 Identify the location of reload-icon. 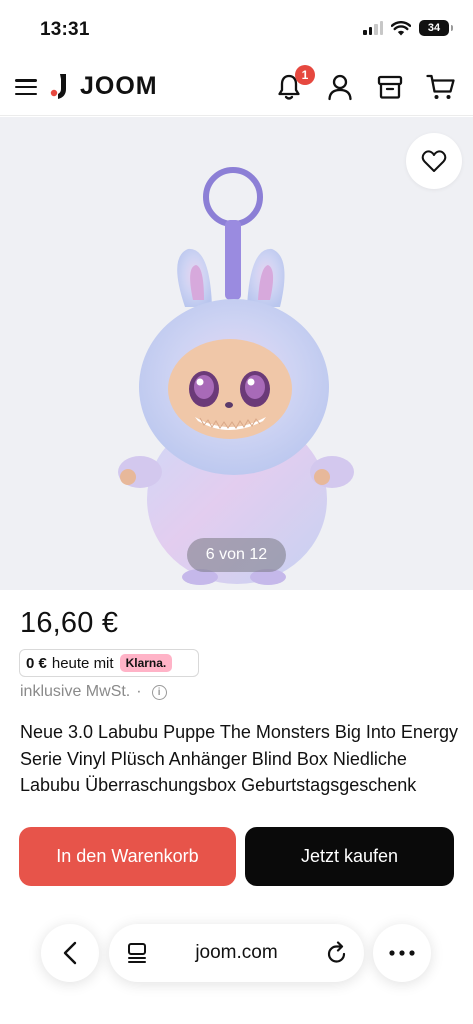
(337, 953).